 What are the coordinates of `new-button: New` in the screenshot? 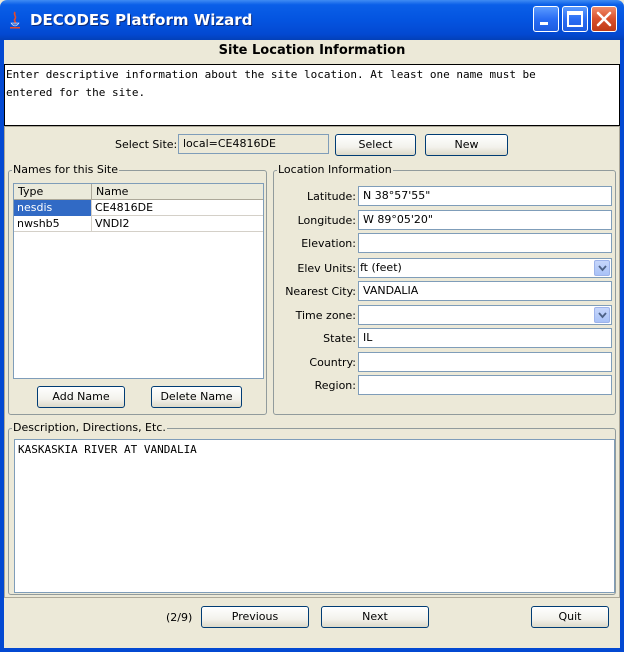 It's located at (466, 145).